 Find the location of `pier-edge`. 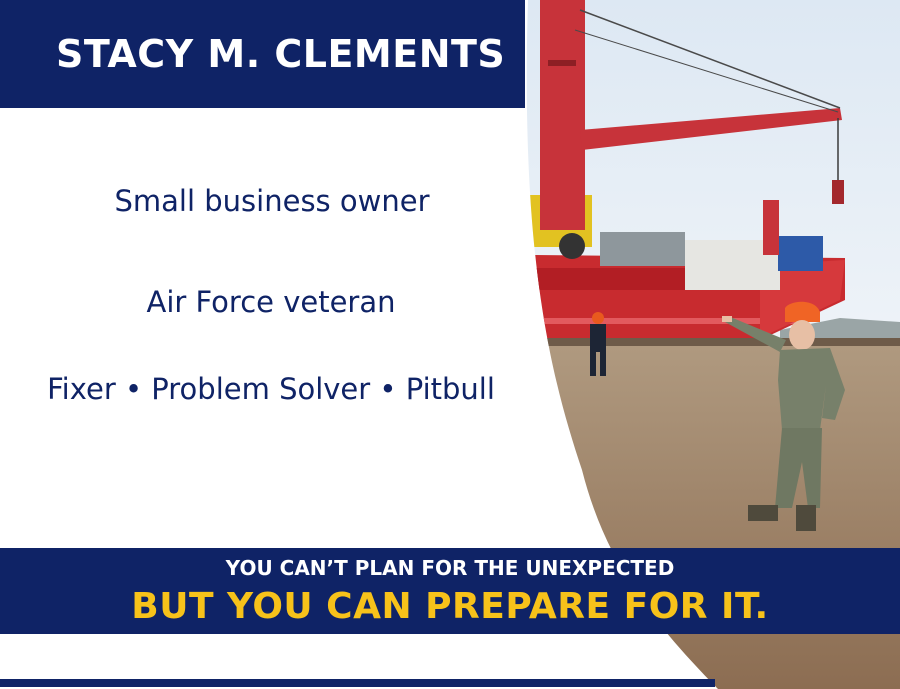

pier-edge is located at coordinates (715, 342).